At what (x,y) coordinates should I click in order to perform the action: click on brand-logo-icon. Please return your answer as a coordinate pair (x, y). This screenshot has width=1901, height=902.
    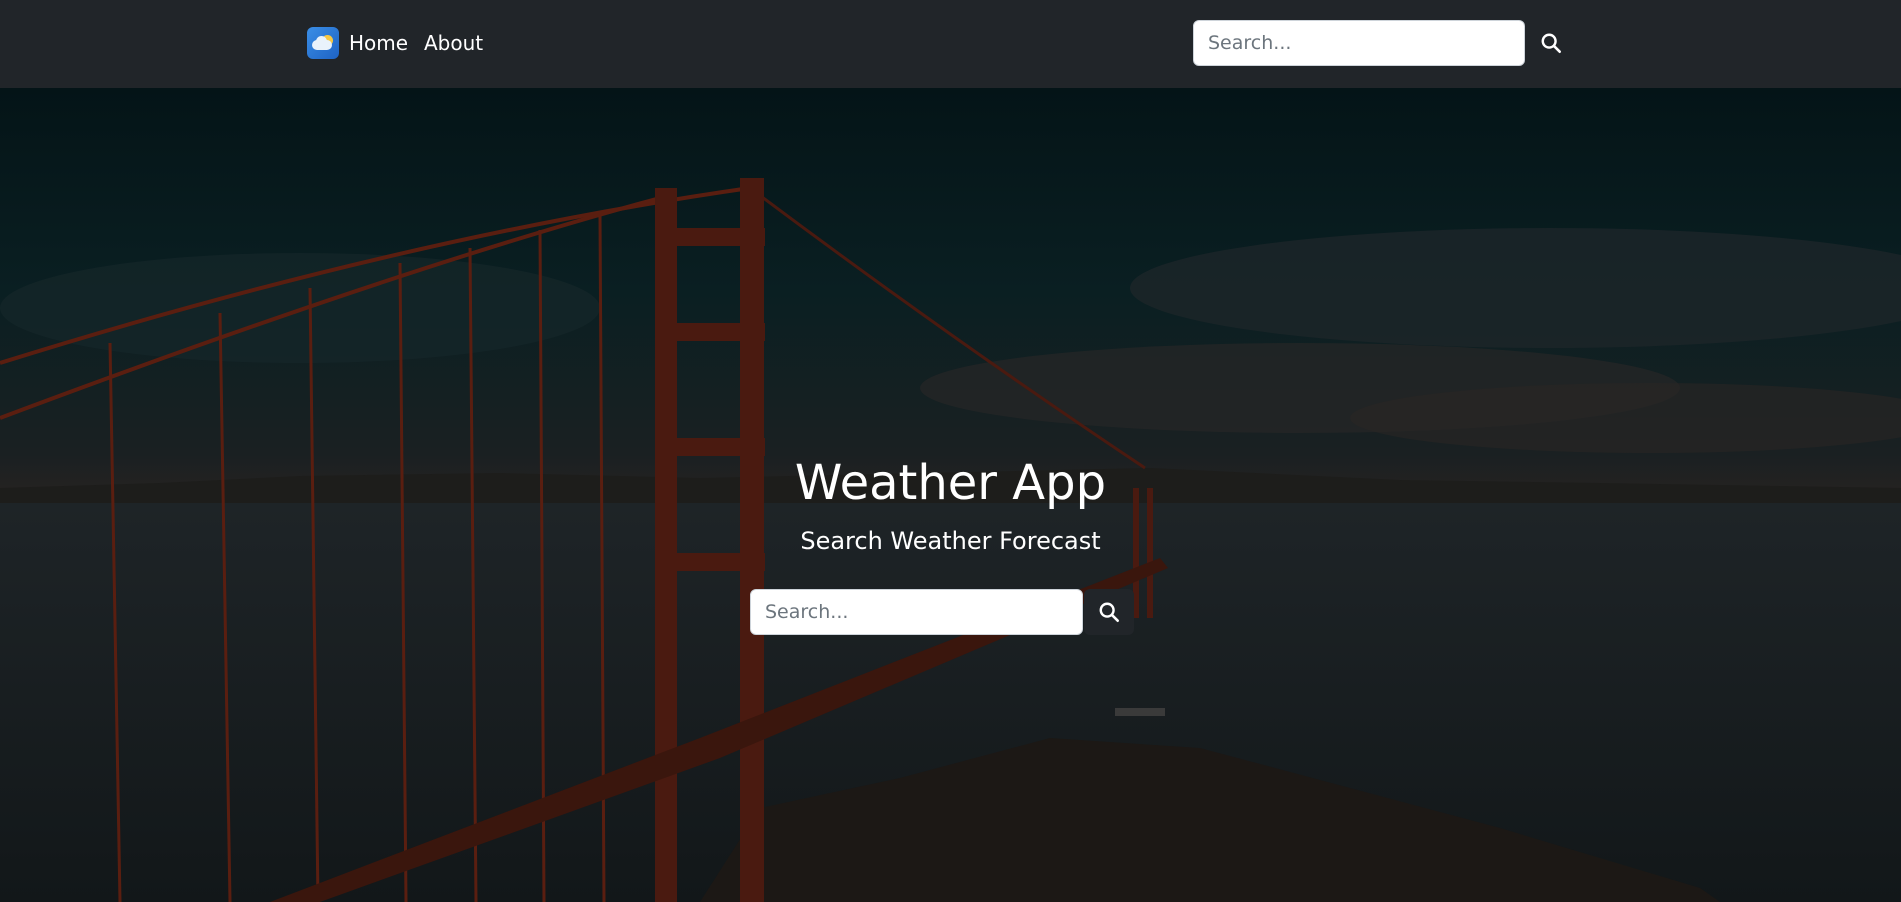
    Looking at the image, I should click on (323, 43).